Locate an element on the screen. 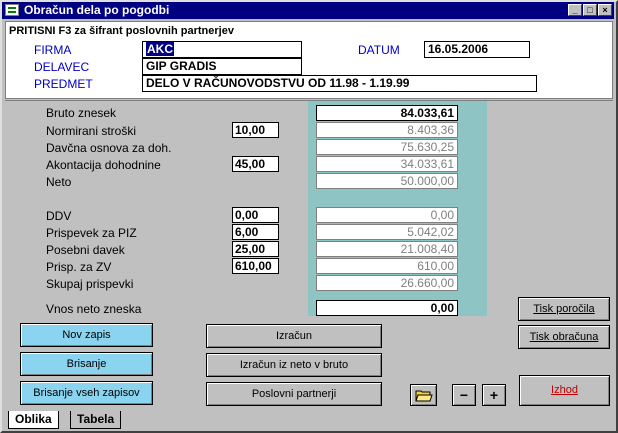 The height and width of the screenshot is (433, 618). izhod-button: Izhod is located at coordinates (564, 390).